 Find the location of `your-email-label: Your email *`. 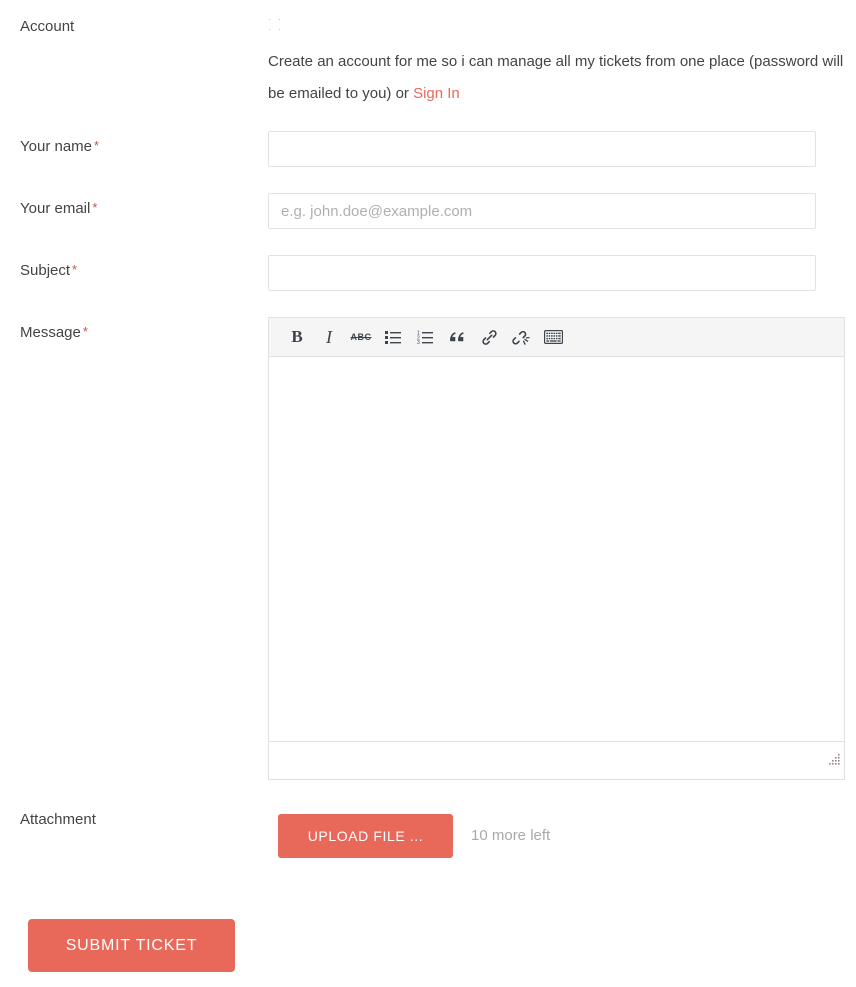

your-email-label: Your email * is located at coordinates (58, 209).